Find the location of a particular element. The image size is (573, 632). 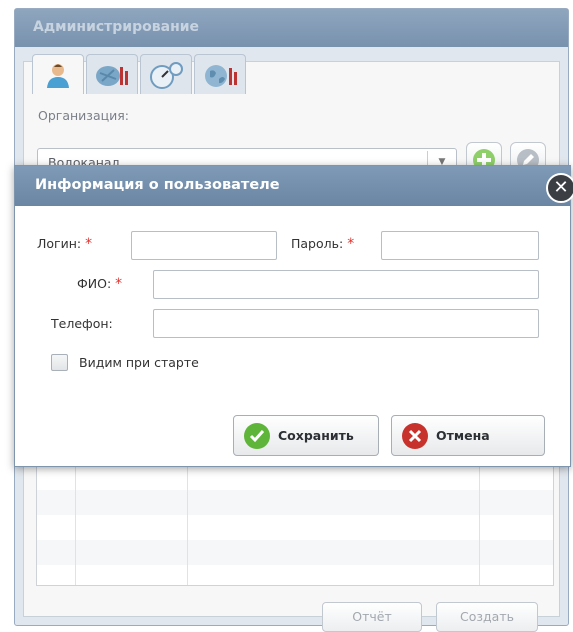

fio-input is located at coordinates (346, 284).